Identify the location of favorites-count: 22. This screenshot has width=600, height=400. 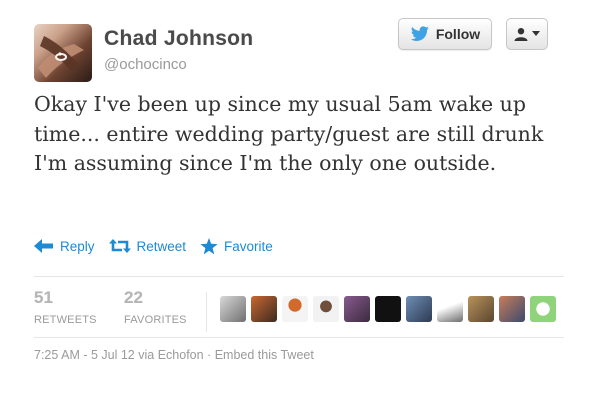
(133, 297).